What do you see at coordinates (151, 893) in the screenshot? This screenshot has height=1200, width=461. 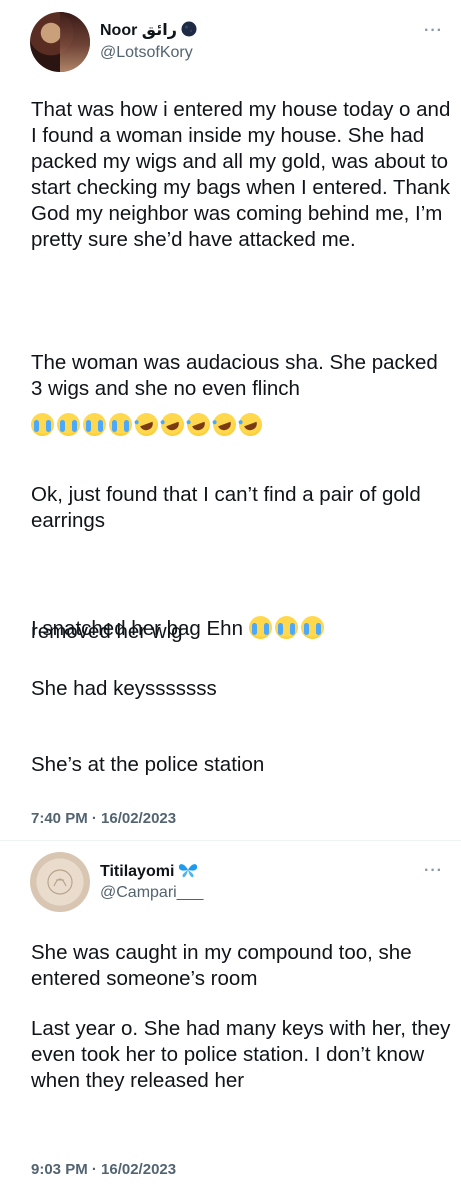 I see `user-handle: @Campari___` at bounding box center [151, 893].